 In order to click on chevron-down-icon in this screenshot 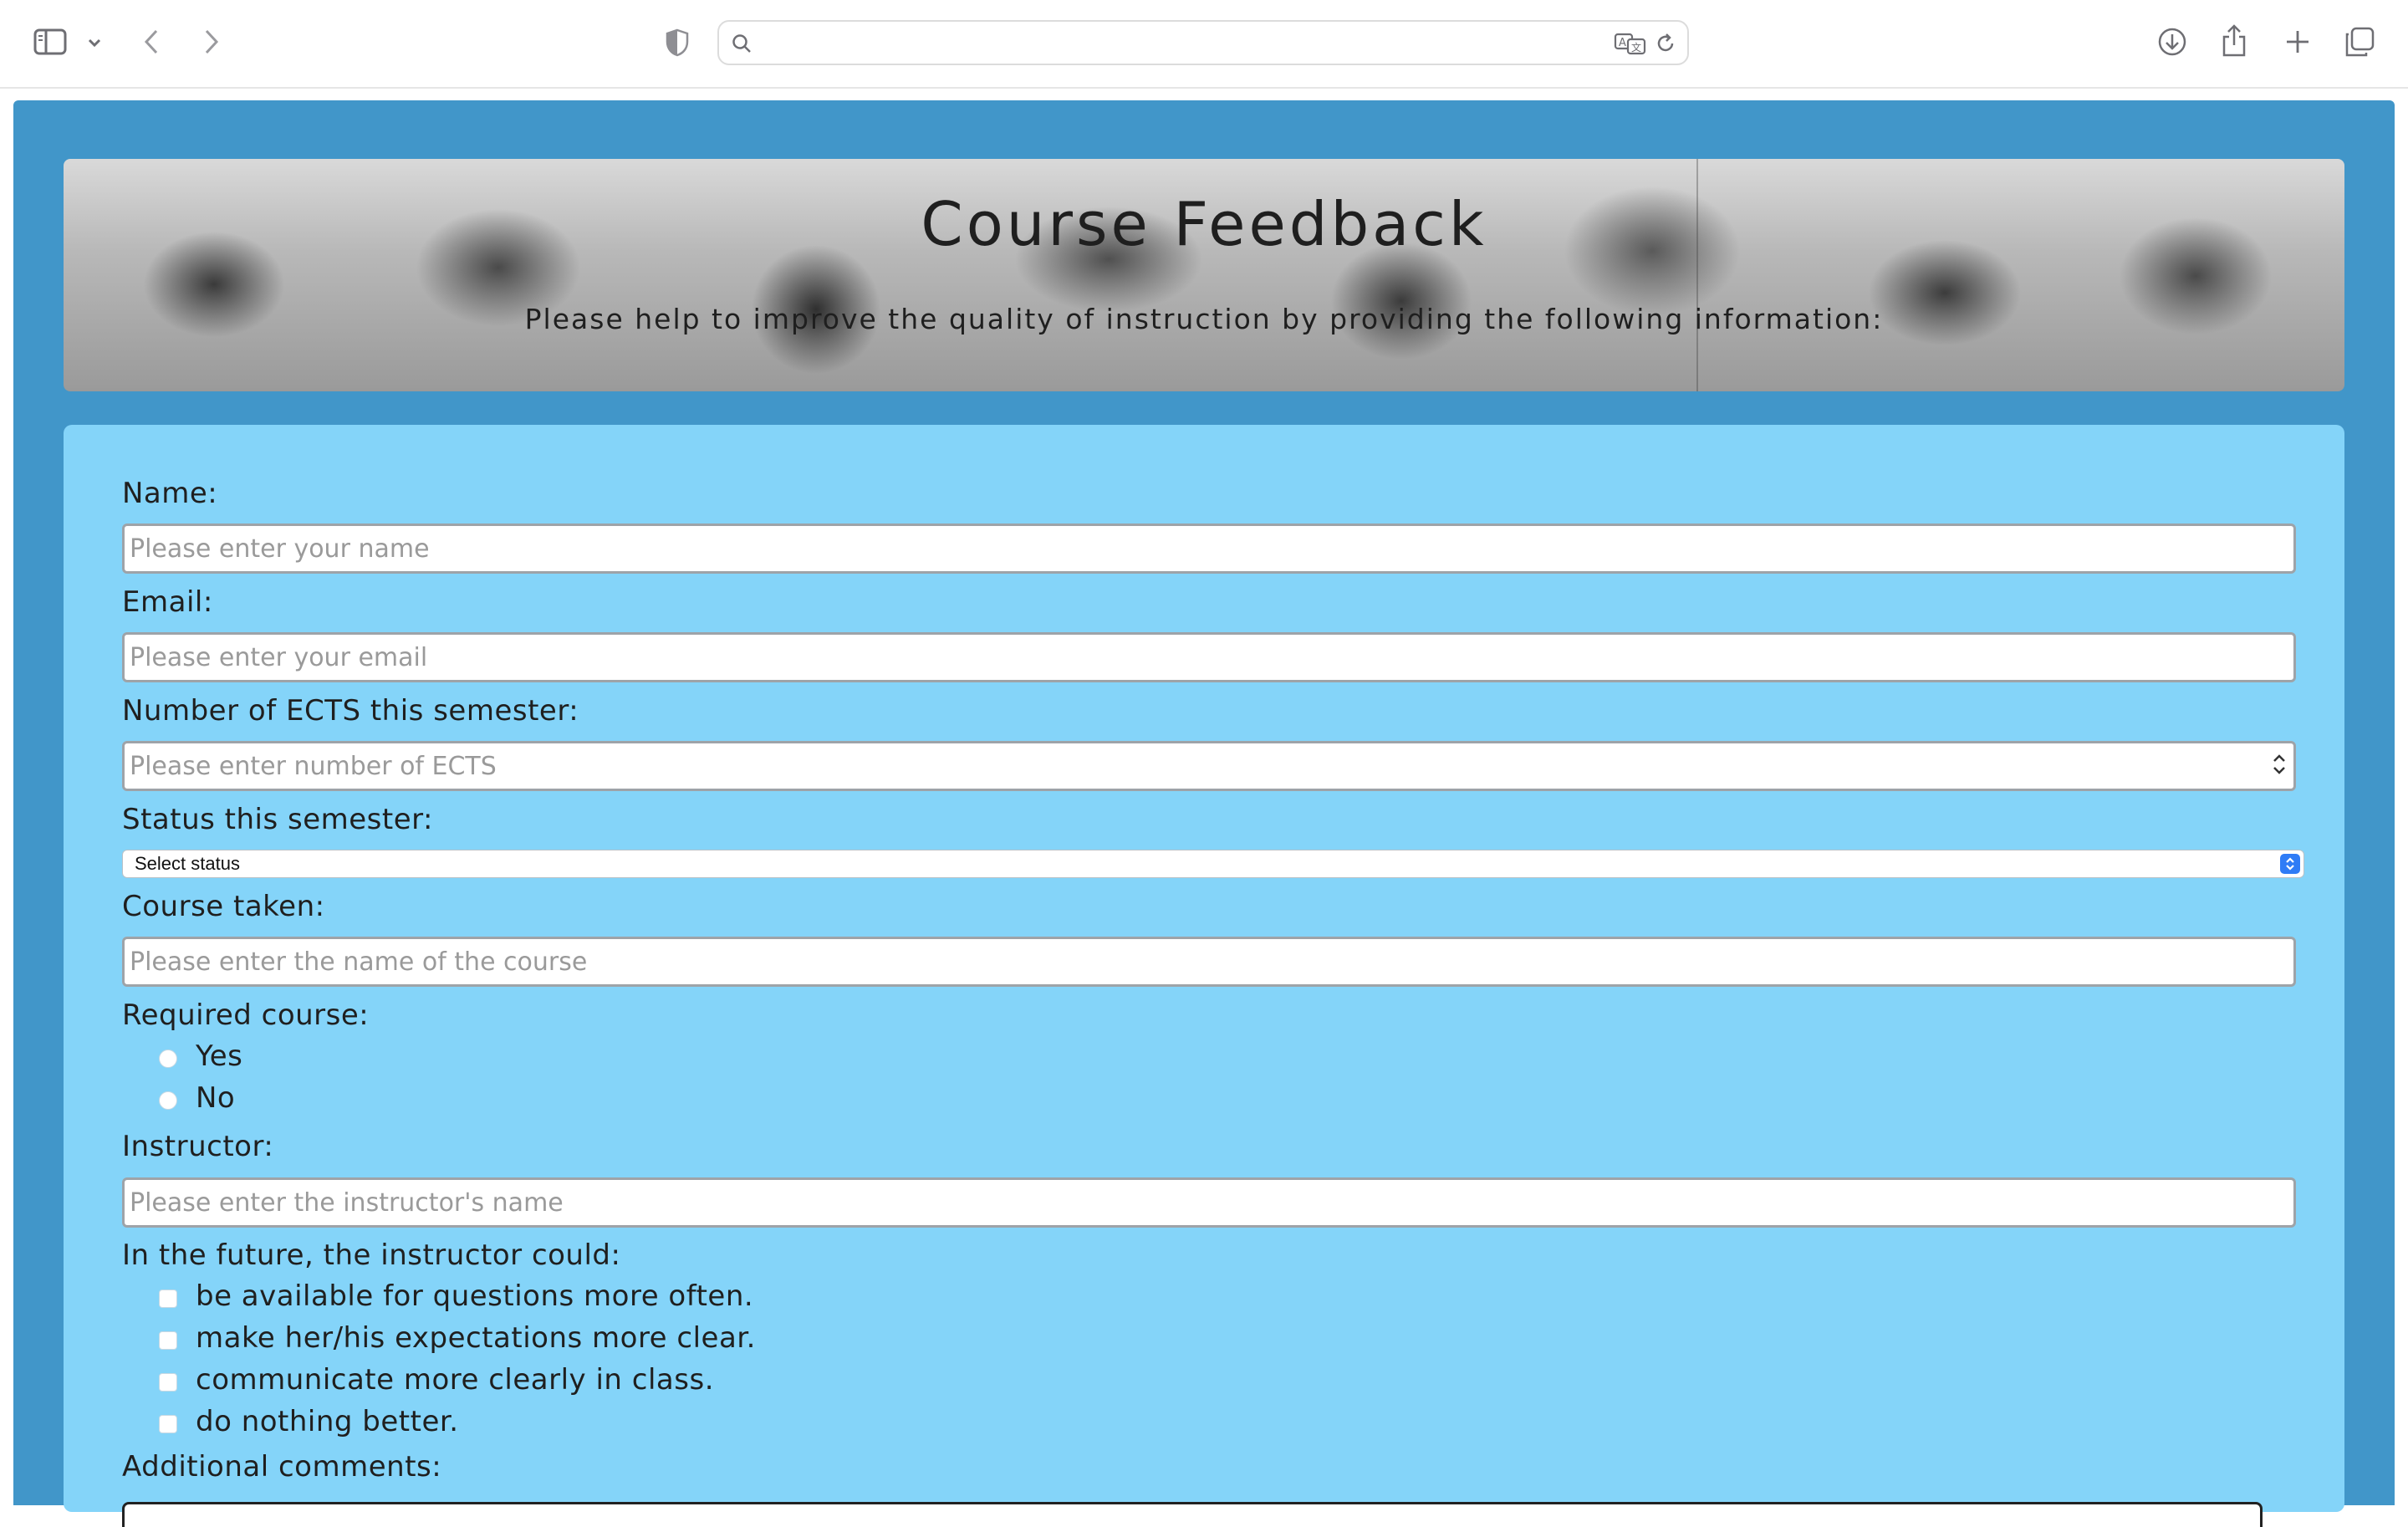, I will do `click(95, 43)`.